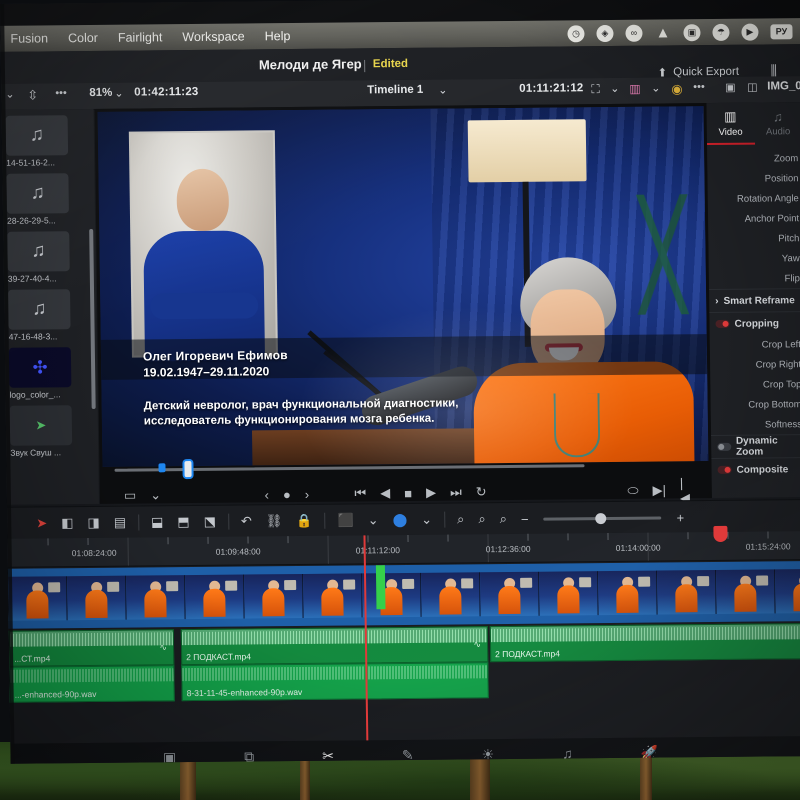 This screenshot has height=800, width=800. What do you see at coordinates (754, 258) in the screenshot?
I see `inspector-row-yaw: Yaw` at bounding box center [754, 258].